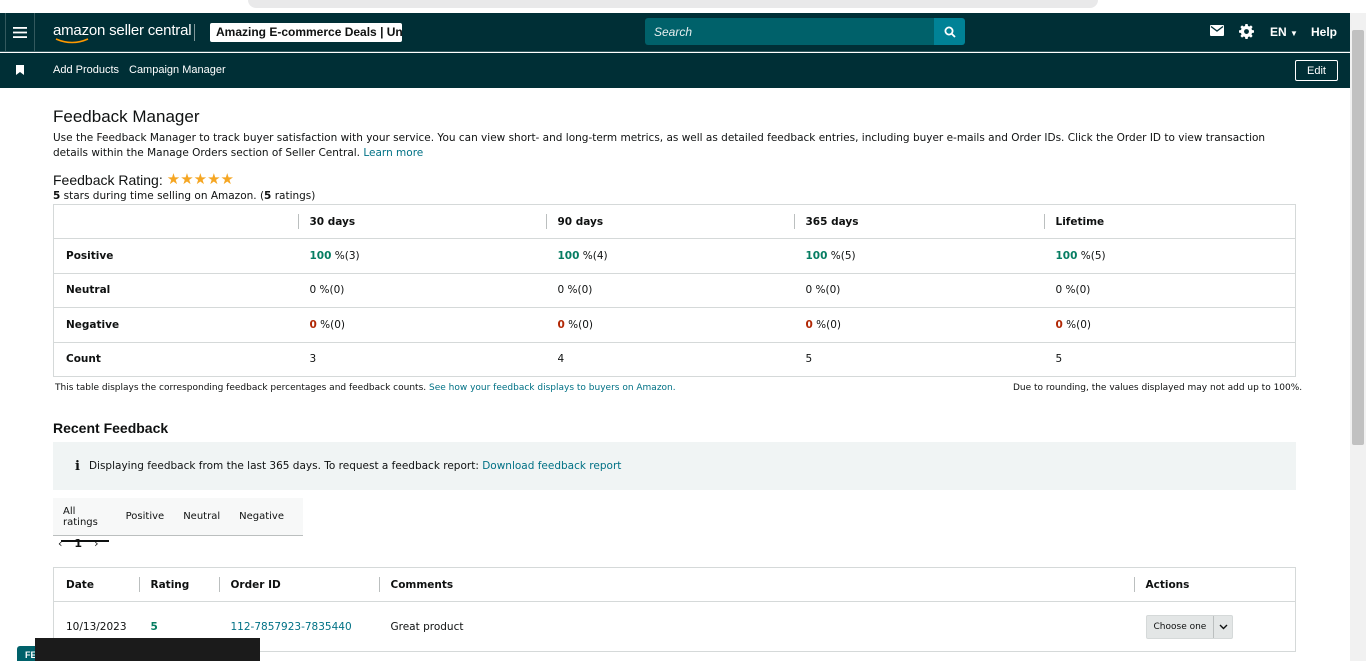 The height and width of the screenshot is (661, 1366). I want to click on learn-more-link: Learn more, so click(393, 153).